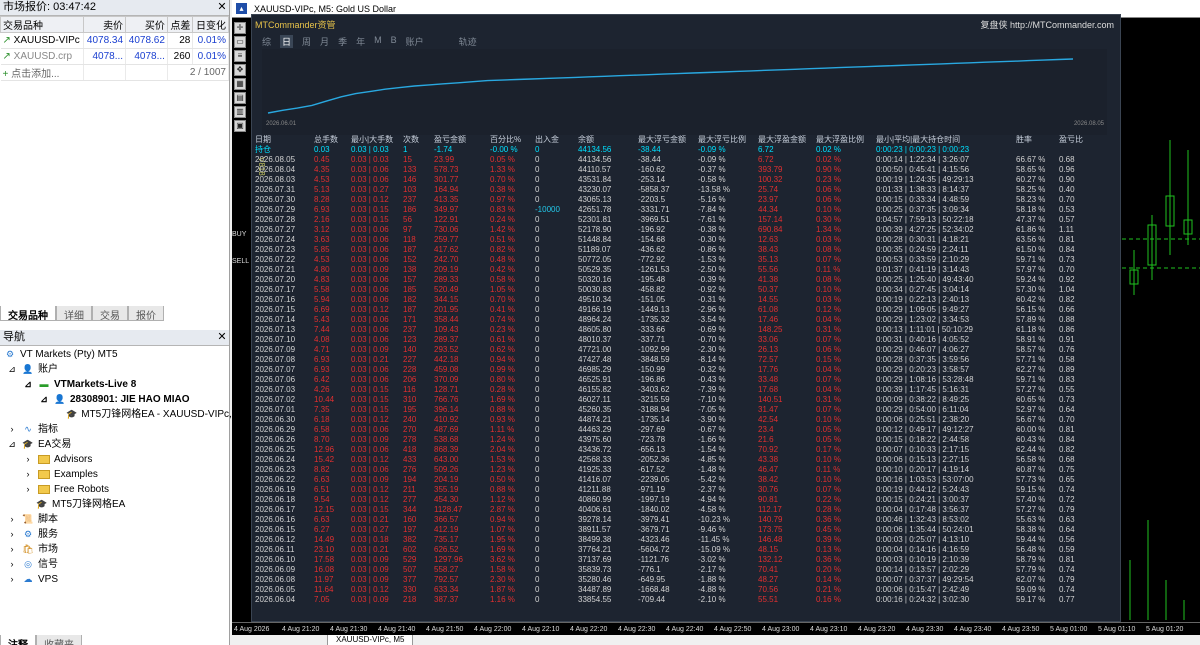  I want to click on stat-cell: 0:00:16 | 0:24:32 | 3:02:30, so click(923, 599).